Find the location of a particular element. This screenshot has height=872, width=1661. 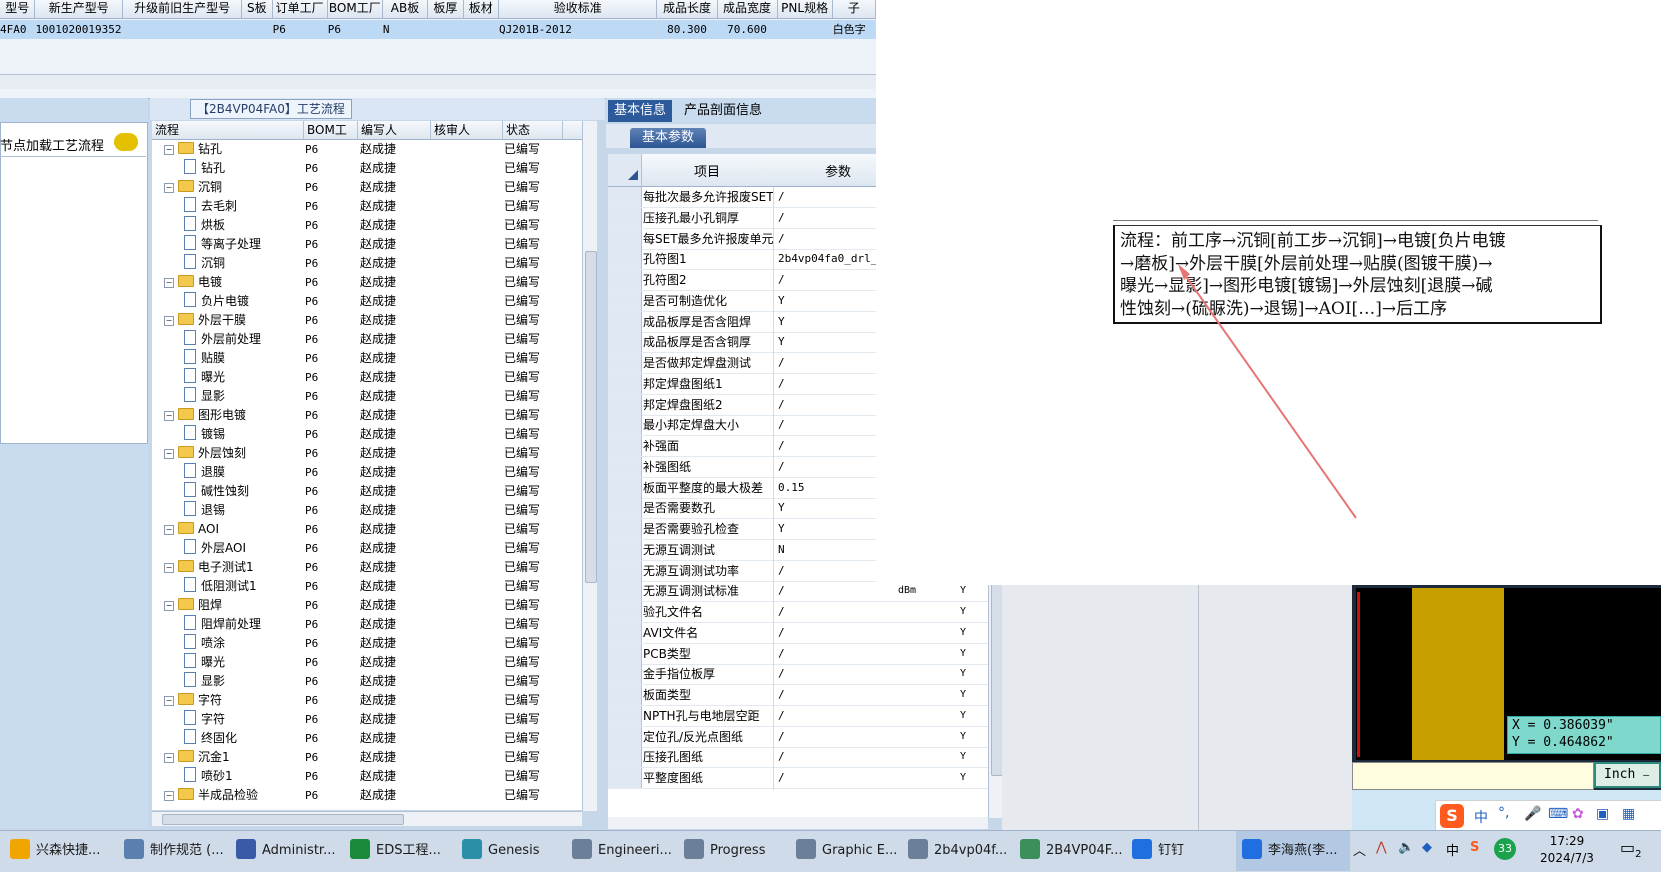

top-col-header: 板材 is located at coordinates (482, 9).